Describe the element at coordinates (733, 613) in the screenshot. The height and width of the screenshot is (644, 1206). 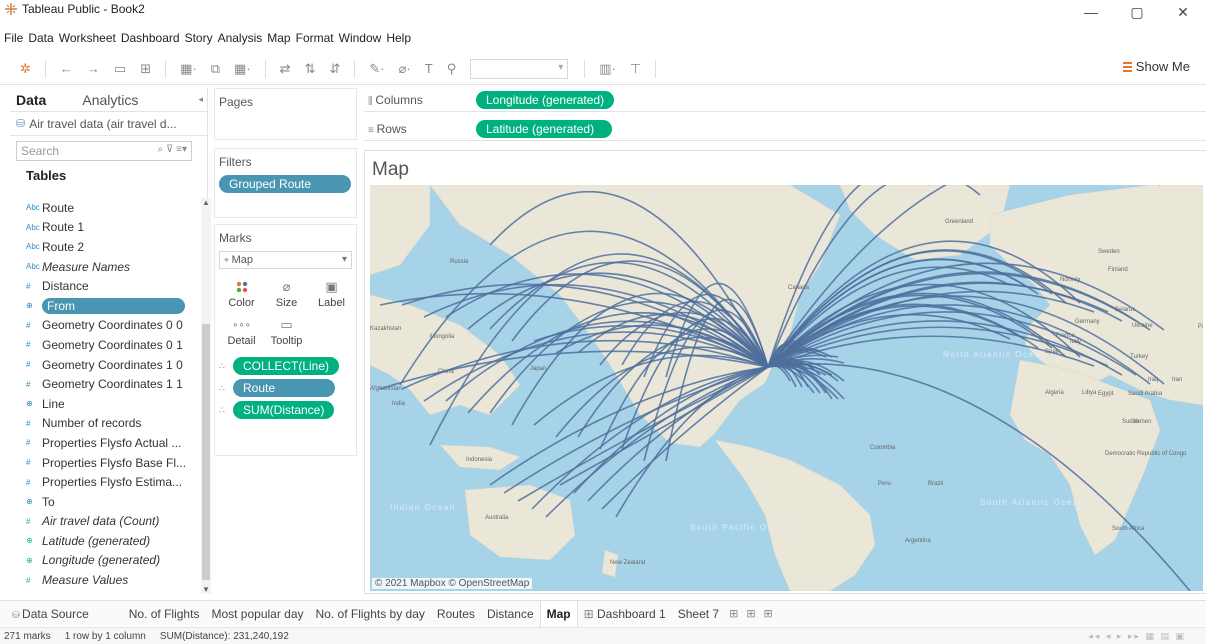
I see `new-worksheet-tab-icon: ⊞` at that location.